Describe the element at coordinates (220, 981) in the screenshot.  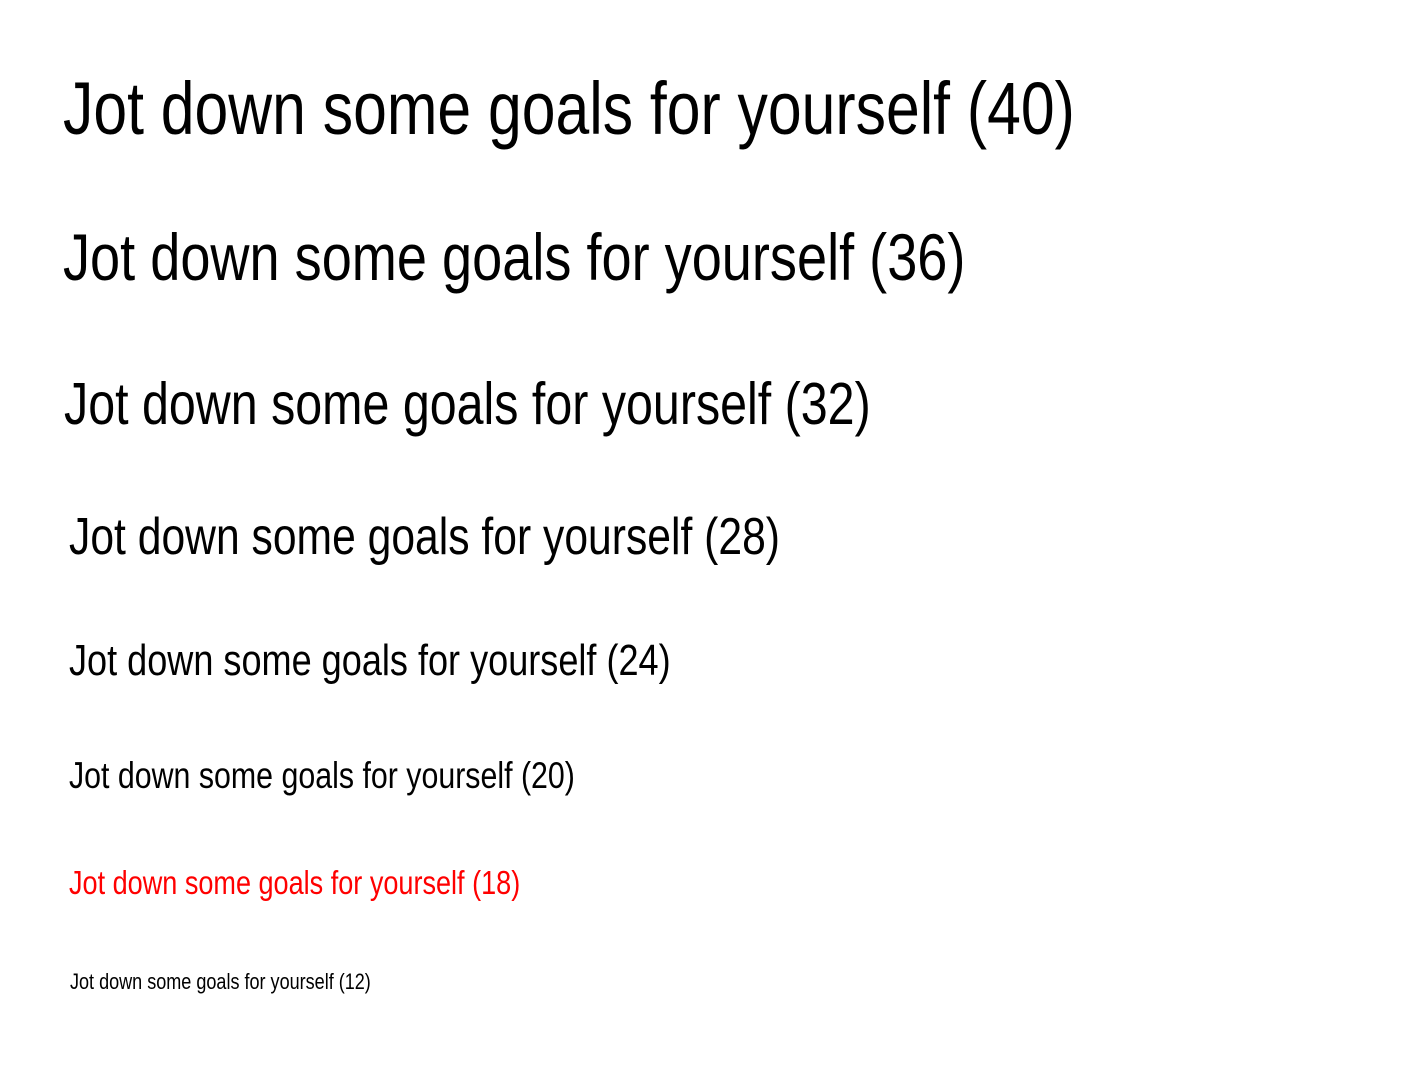
I see `sample-line-12: Jot down some goals for yourself (12)` at that location.